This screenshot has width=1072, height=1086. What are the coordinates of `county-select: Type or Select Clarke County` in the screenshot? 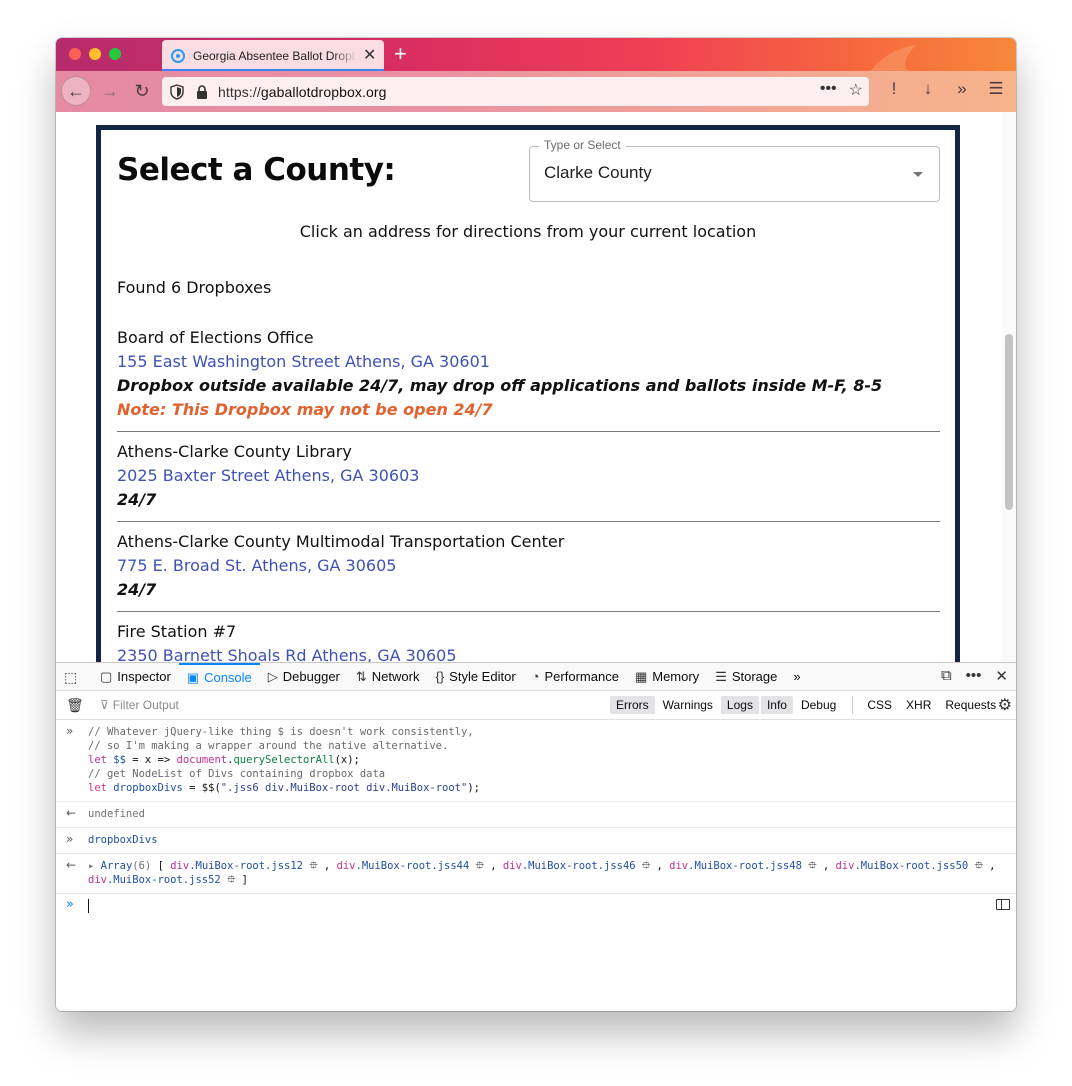 It's located at (734, 170).